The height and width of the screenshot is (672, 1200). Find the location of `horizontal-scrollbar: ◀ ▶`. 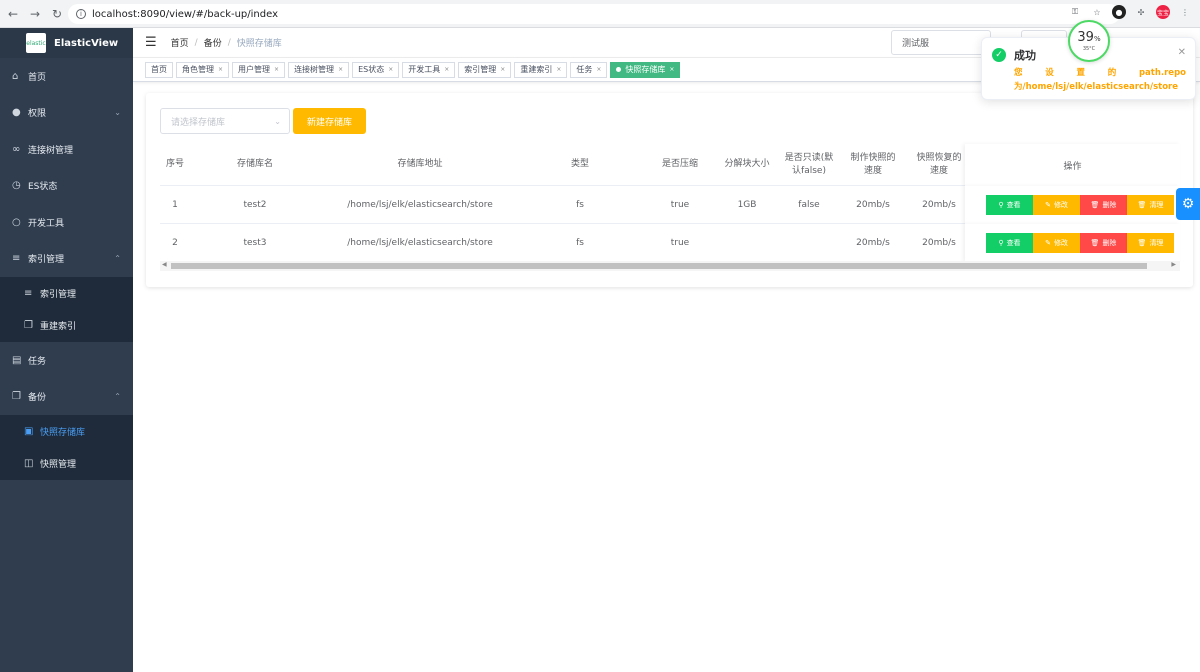

horizontal-scrollbar: ◀ ▶ is located at coordinates (670, 266).